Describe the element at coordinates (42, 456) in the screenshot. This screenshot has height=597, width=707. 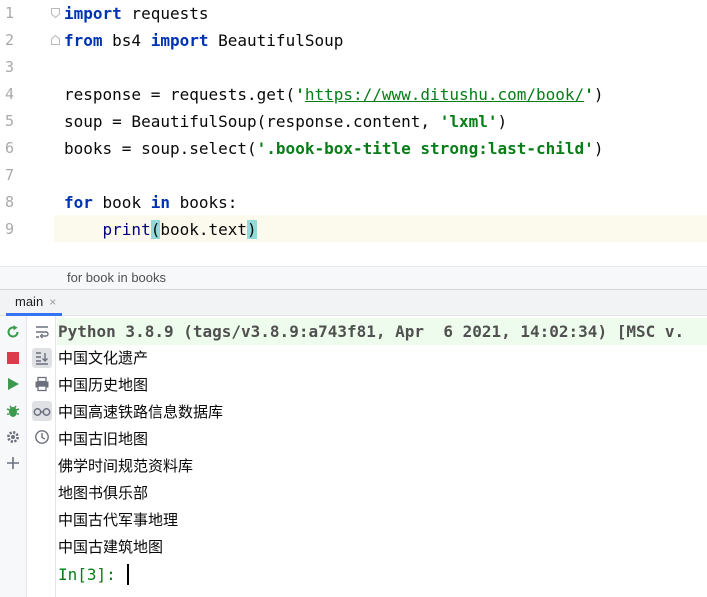
I see `console-actions-toolbar` at that location.